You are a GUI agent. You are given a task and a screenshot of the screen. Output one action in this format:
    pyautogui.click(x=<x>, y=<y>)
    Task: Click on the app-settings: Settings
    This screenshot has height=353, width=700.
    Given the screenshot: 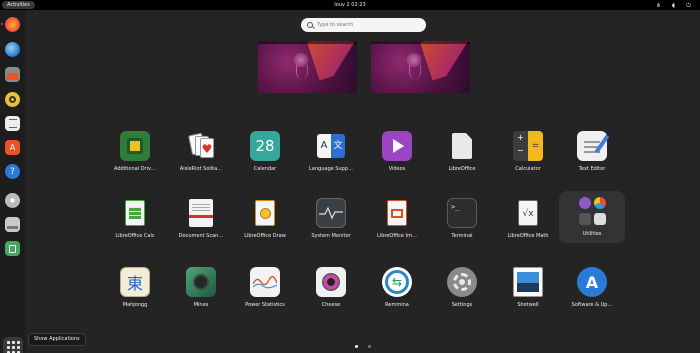 What is the action you would take?
    pyautogui.click(x=462, y=290)
    